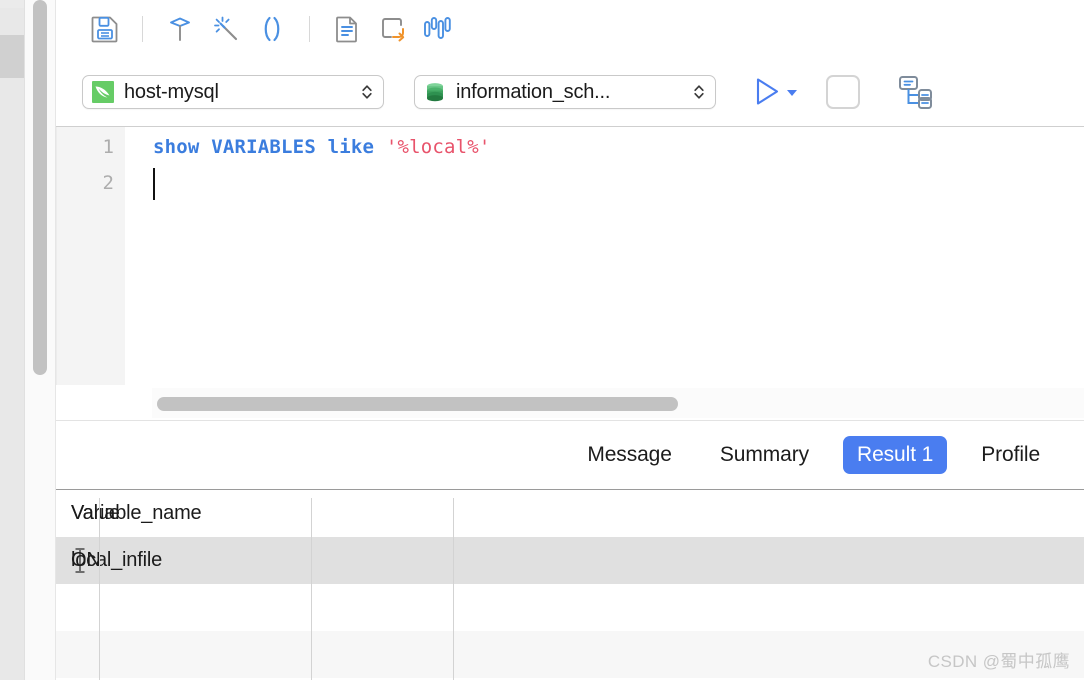  What do you see at coordinates (699, 92) in the screenshot?
I see `chevron-updown-icon-db` at bounding box center [699, 92].